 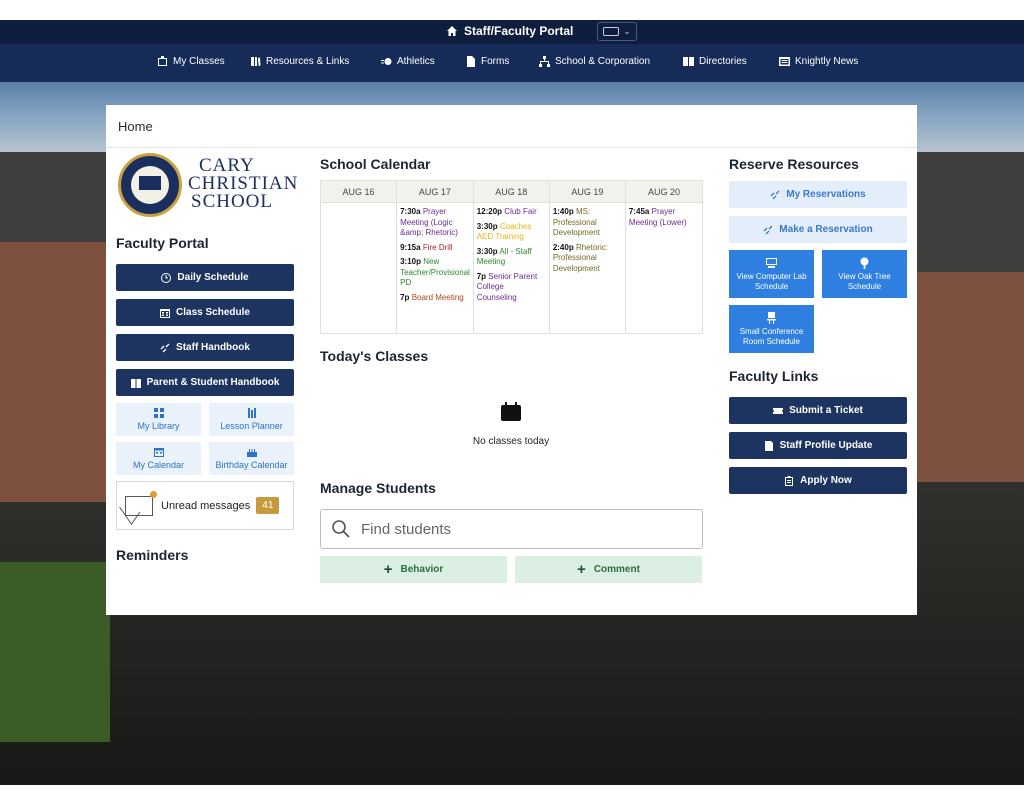 What do you see at coordinates (511, 232) in the screenshot?
I see `calendar-event: 3:30p Coaches AED Training` at bounding box center [511, 232].